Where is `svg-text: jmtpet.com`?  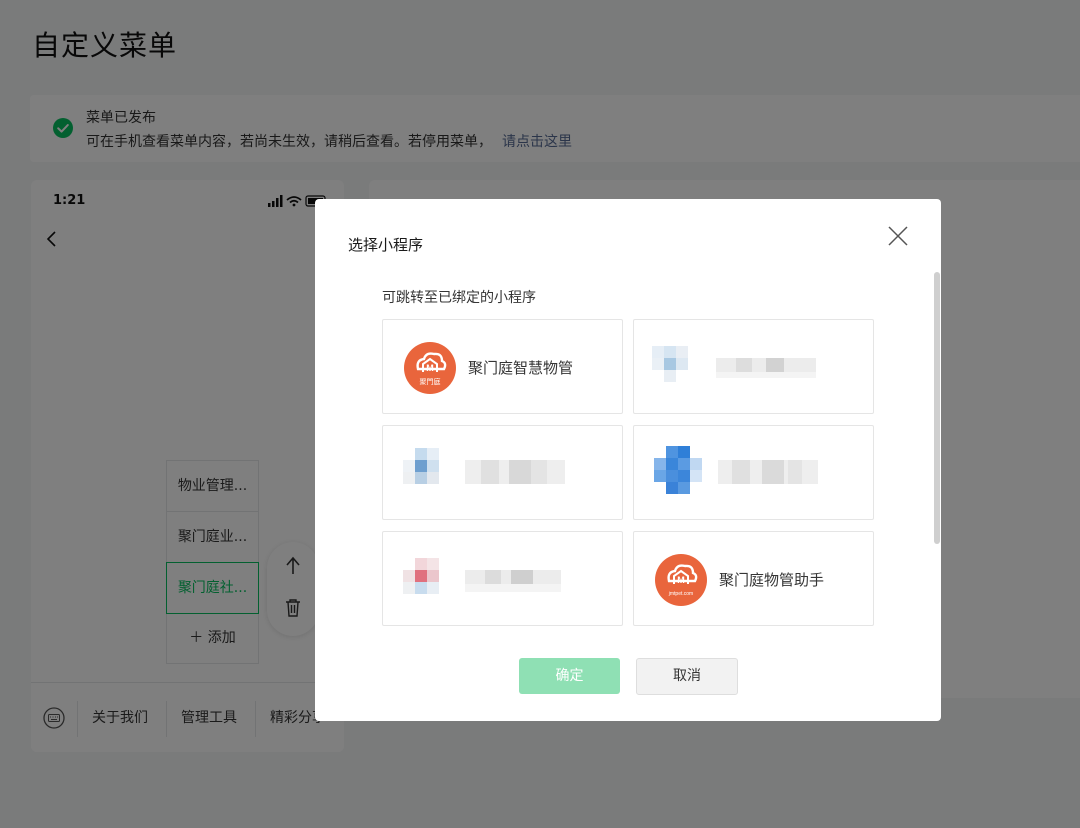 svg-text: jmtpet.com is located at coordinates (680, 594).